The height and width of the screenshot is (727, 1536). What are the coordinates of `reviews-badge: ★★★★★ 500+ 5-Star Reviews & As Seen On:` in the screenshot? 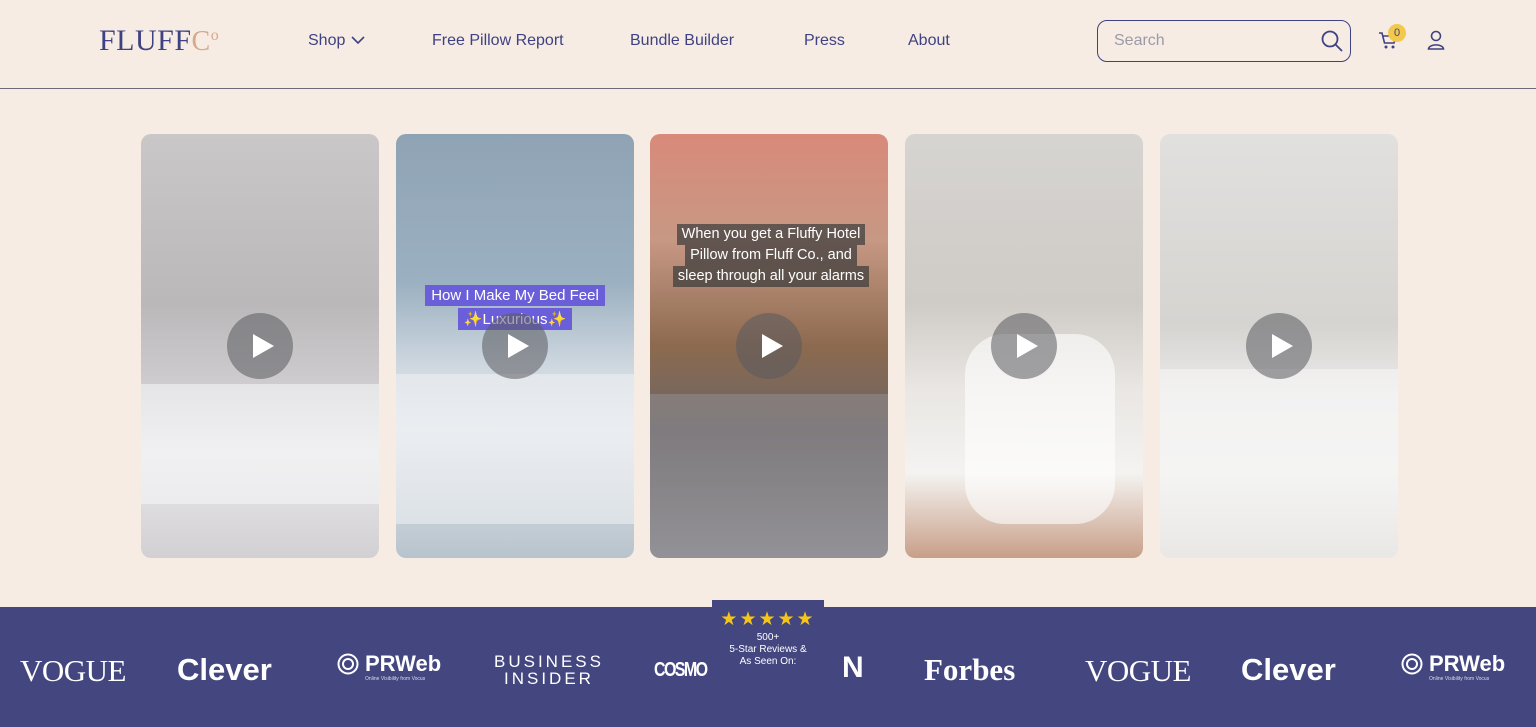 It's located at (768, 654).